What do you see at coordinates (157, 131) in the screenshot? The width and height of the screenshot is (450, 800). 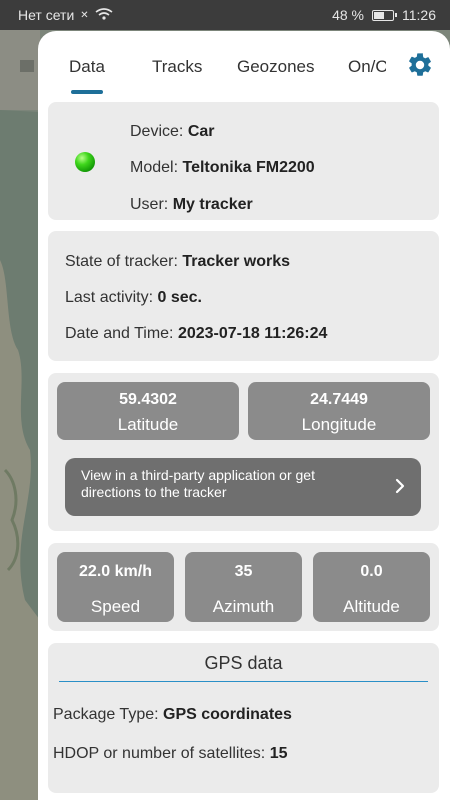 I see `device-label: Device:` at bounding box center [157, 131].